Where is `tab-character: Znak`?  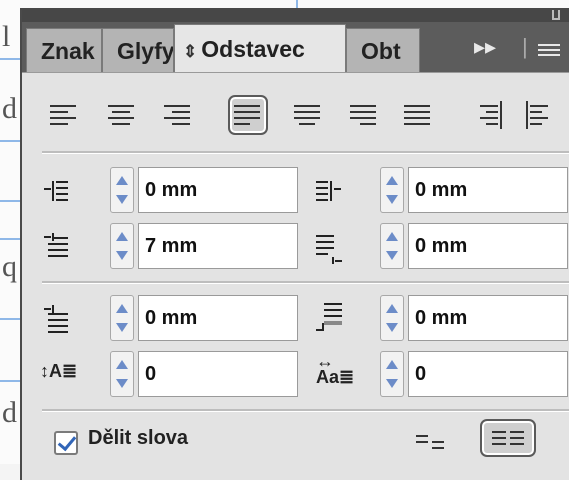 tab-character: Znak is located at coordinates (64, 50).